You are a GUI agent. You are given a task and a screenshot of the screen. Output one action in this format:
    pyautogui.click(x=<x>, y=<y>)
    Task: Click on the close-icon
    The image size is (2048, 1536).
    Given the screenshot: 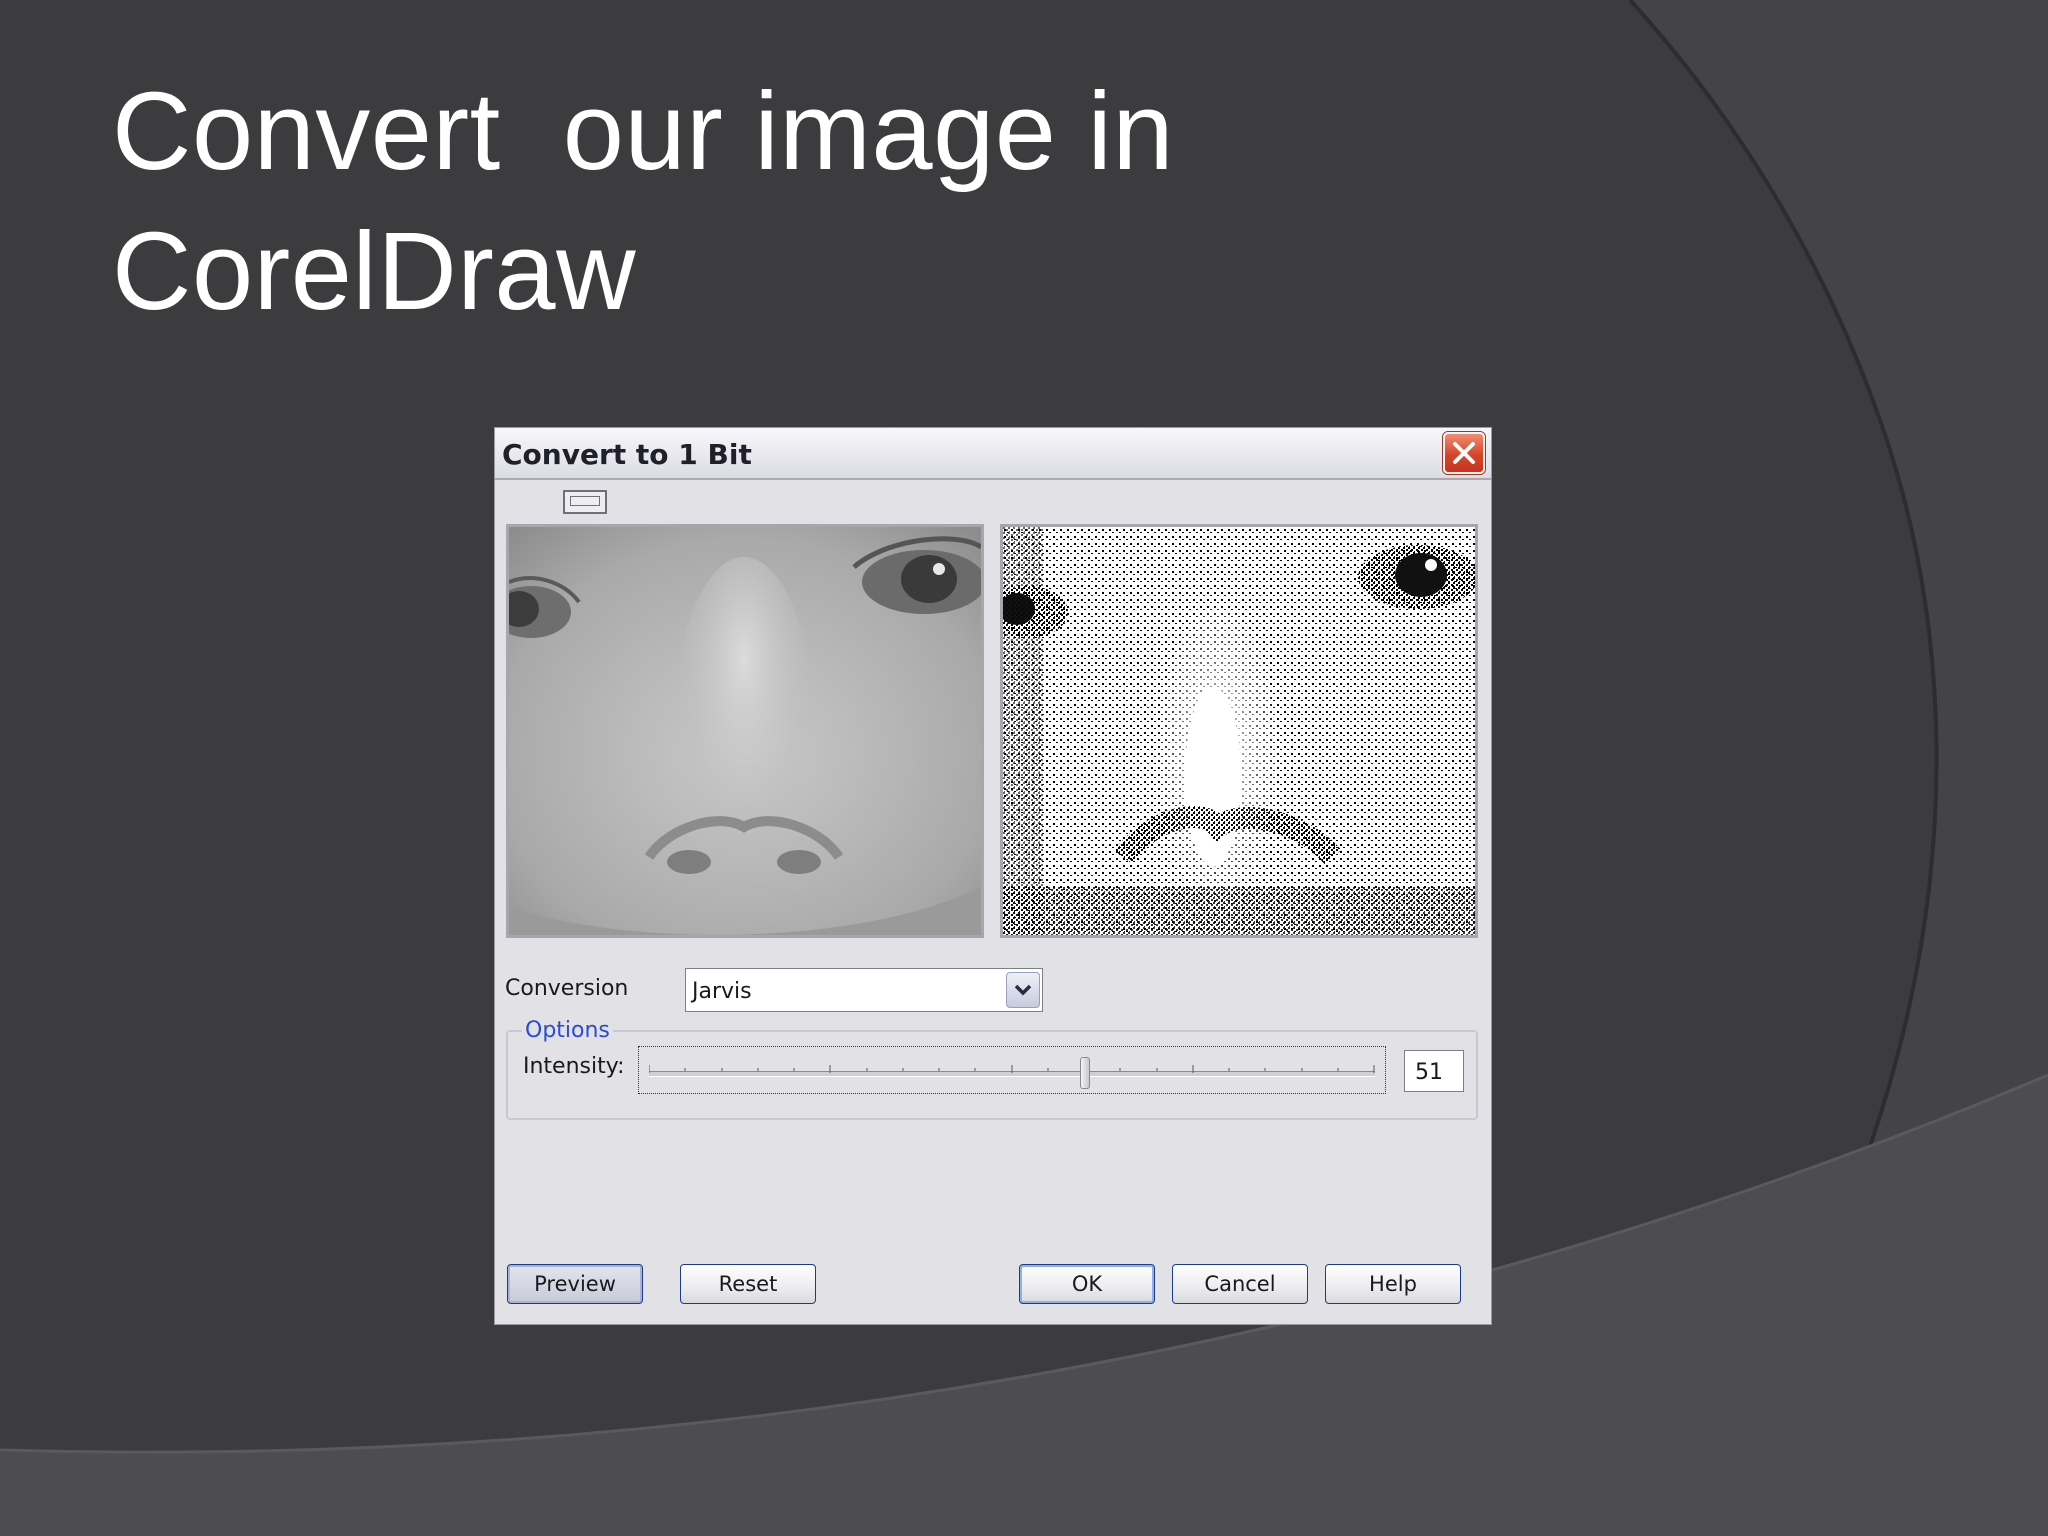 What is the action you would take?
    pyautogui.click(x=1464, y=453)
    